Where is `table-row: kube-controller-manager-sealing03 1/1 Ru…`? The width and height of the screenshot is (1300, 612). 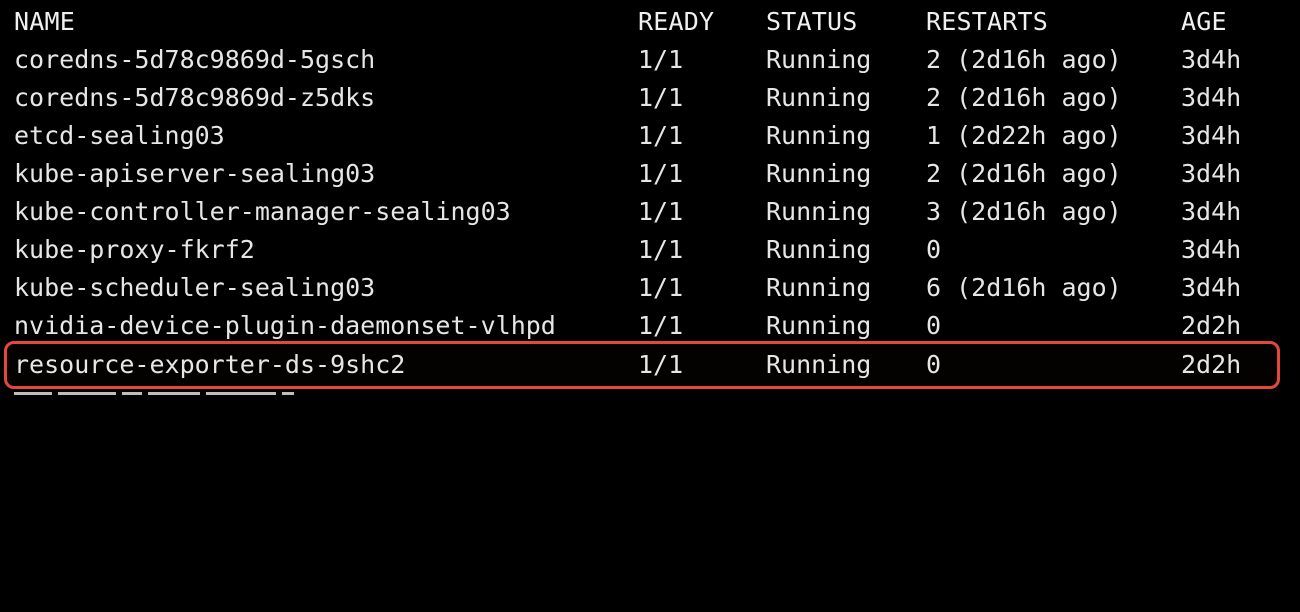 table-row: kube-controller-manager-sealing03 1/1 Ru… is located at coordinates (650, 212).